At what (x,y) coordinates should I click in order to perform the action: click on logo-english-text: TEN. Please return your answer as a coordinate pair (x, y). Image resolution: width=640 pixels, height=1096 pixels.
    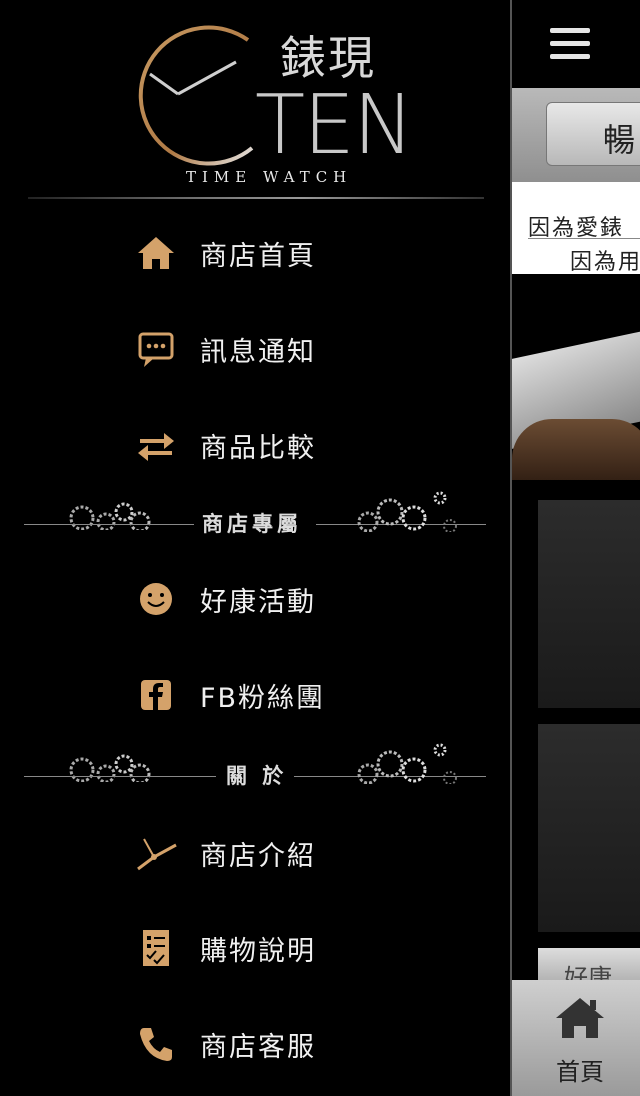
    Looking at the image, I should click on (334, 125).